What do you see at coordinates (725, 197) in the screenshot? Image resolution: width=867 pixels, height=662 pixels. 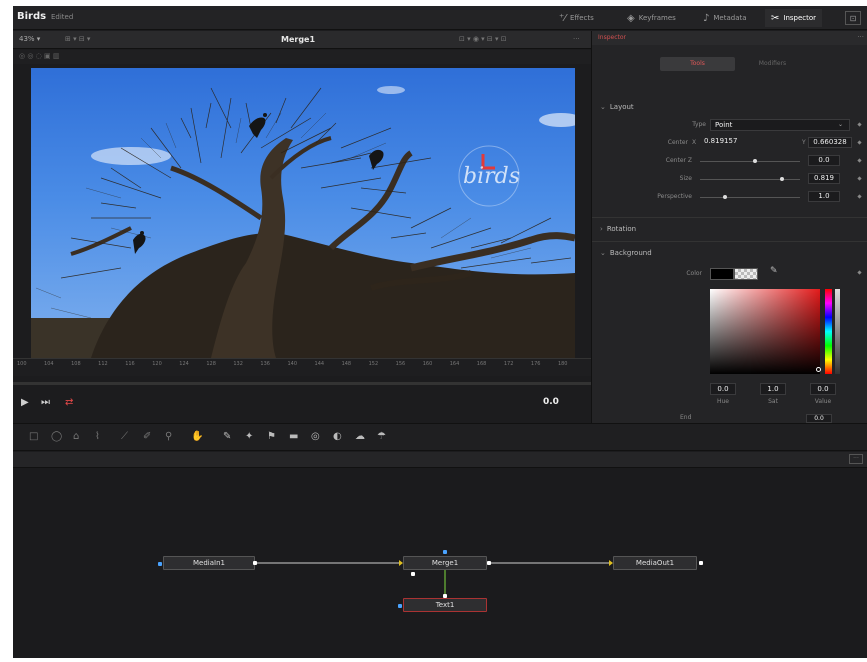 I see `perspective-slider-knob` at bounding box center [725, 197].